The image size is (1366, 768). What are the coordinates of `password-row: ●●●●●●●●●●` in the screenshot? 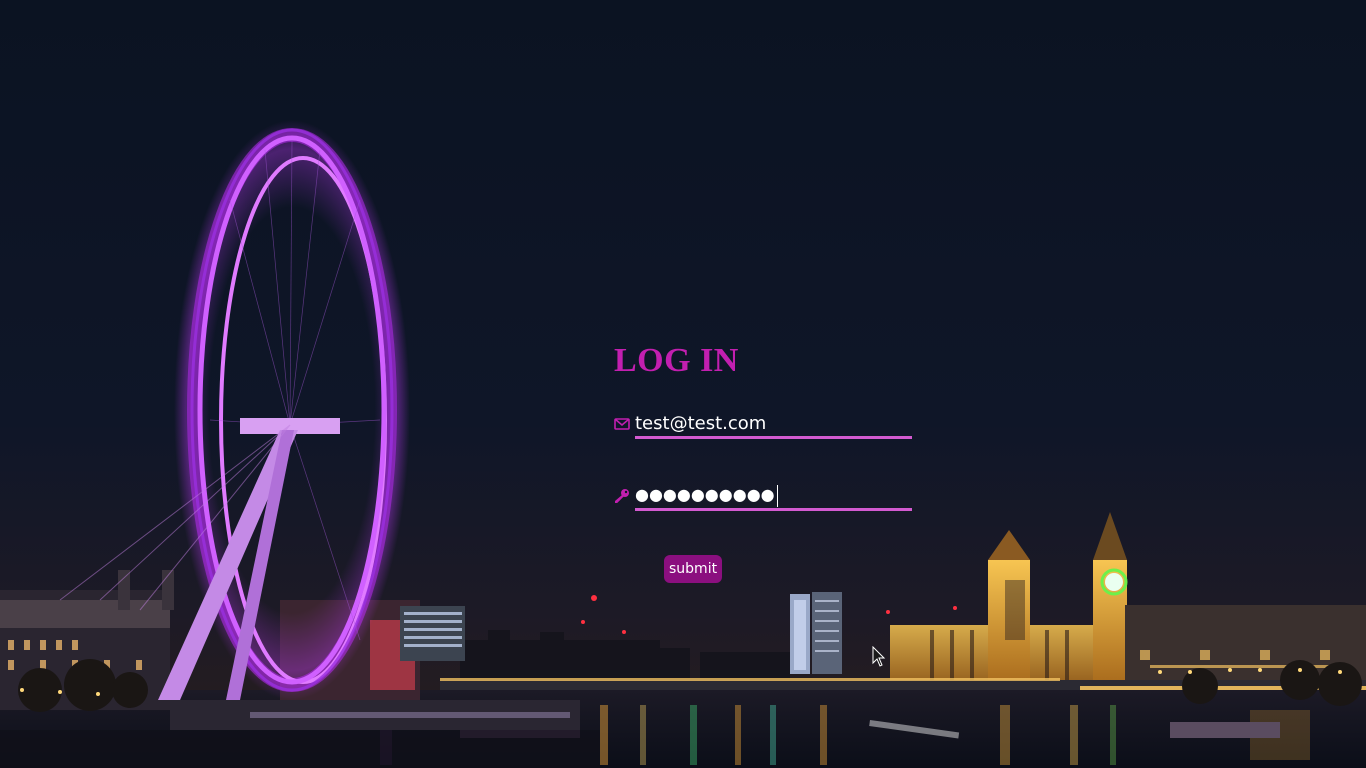 It's located at (764, 497).